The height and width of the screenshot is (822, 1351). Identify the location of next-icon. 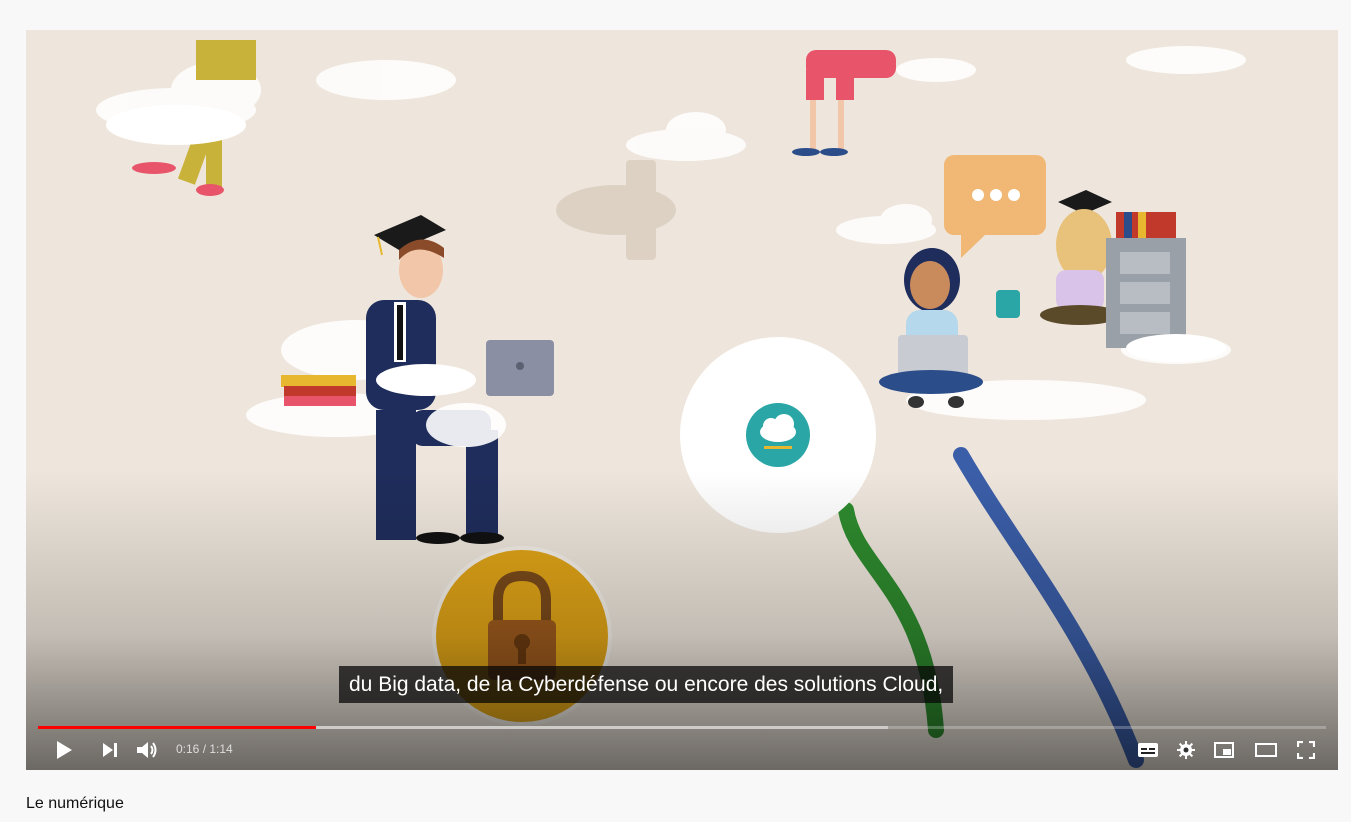
(110, 750).